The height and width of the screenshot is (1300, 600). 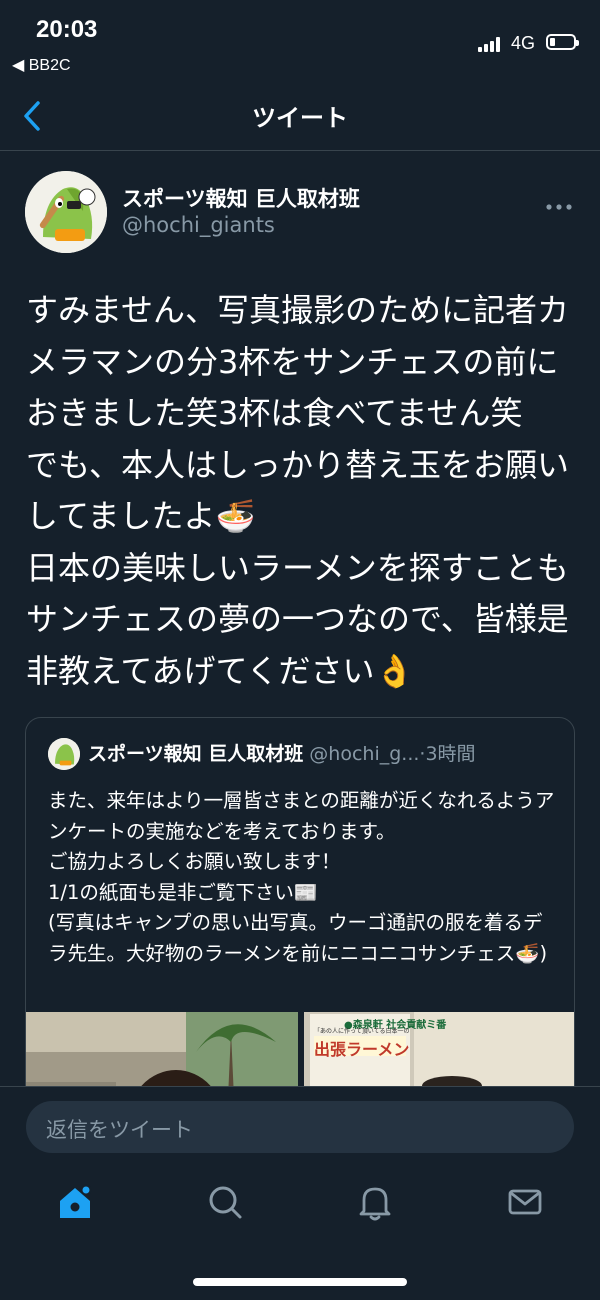 I want to click on tab-messages, so click(x=525, y=1202).